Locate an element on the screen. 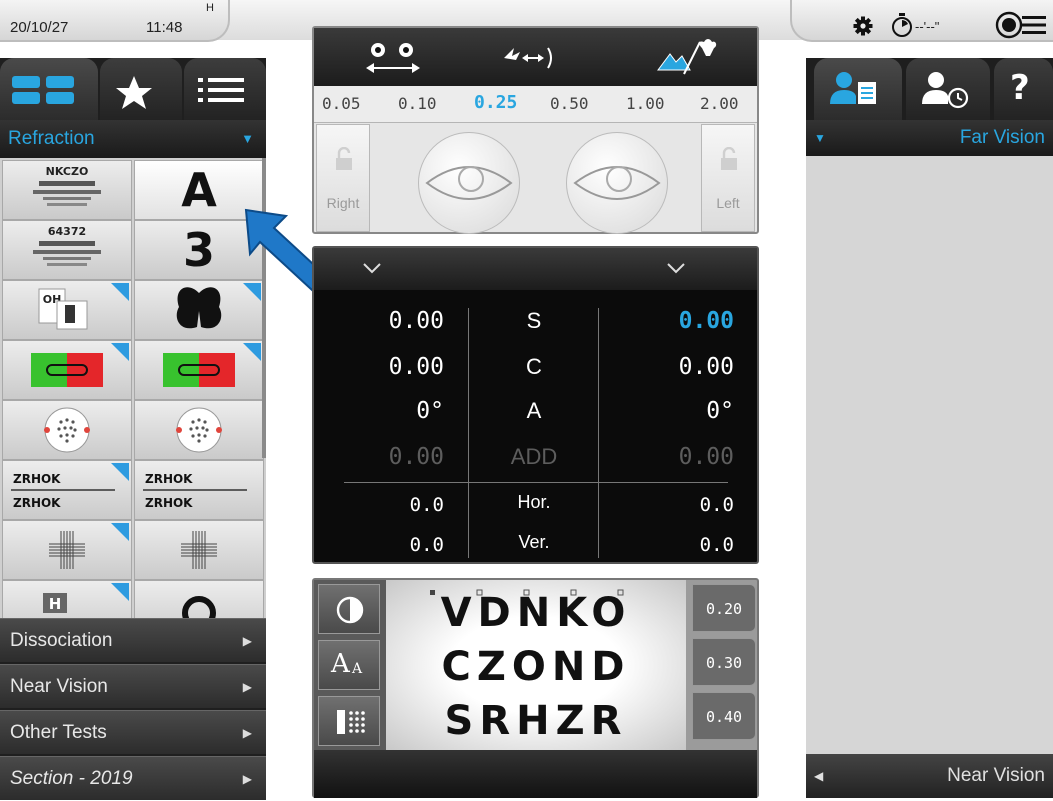  chart-row-2: CZOND is located at coordinates (536, 667).